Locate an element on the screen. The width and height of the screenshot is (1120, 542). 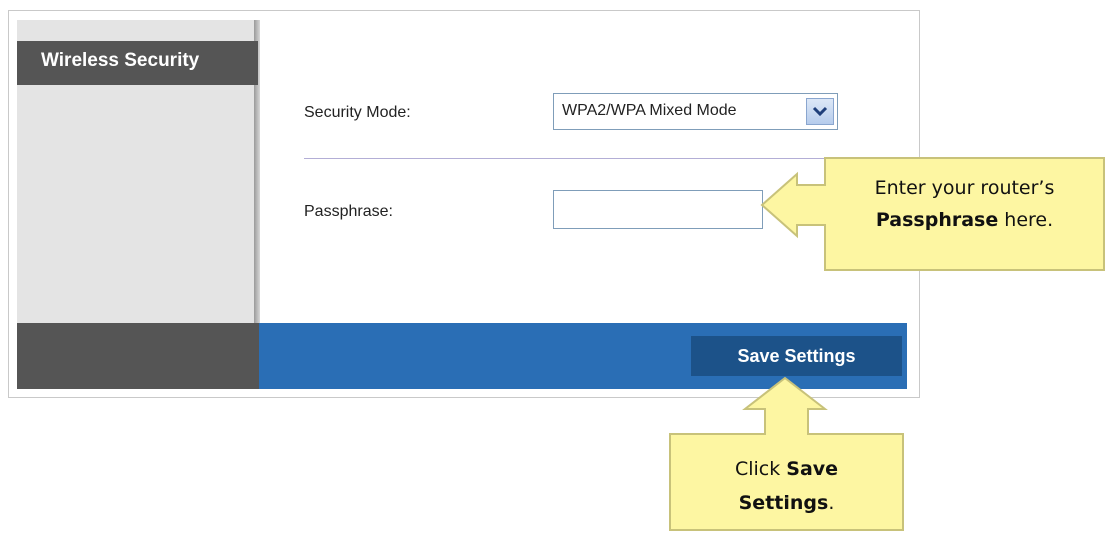
passphrase-callout-line1: Enter your router’s is located at coordinates (964, 188).